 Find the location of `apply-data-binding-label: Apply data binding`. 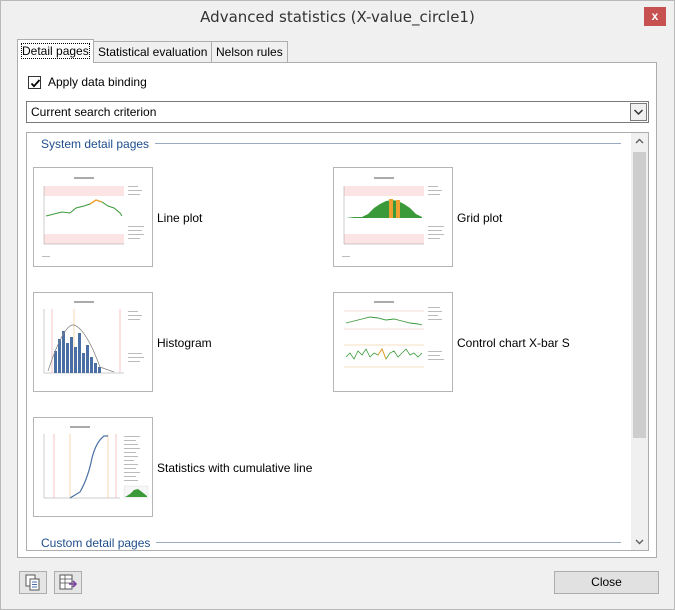

apply-data-binding-label: Apply data binding is located at coordinates (97, 82).